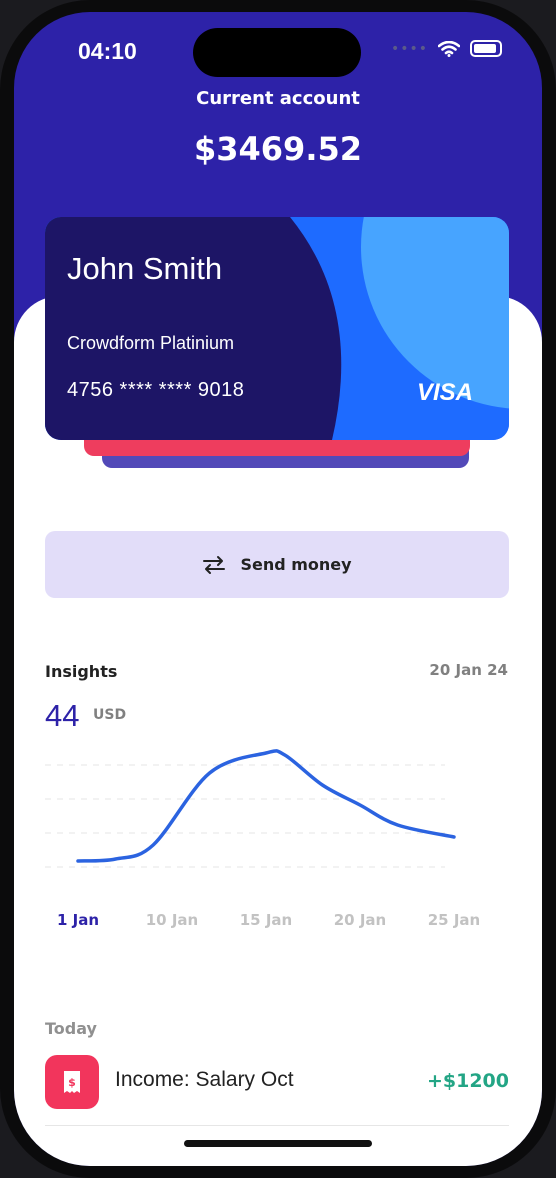 Image resolution: width=556 pixels, height=1178 pixels. I want to click on dynamic-island, so click(277, 52).